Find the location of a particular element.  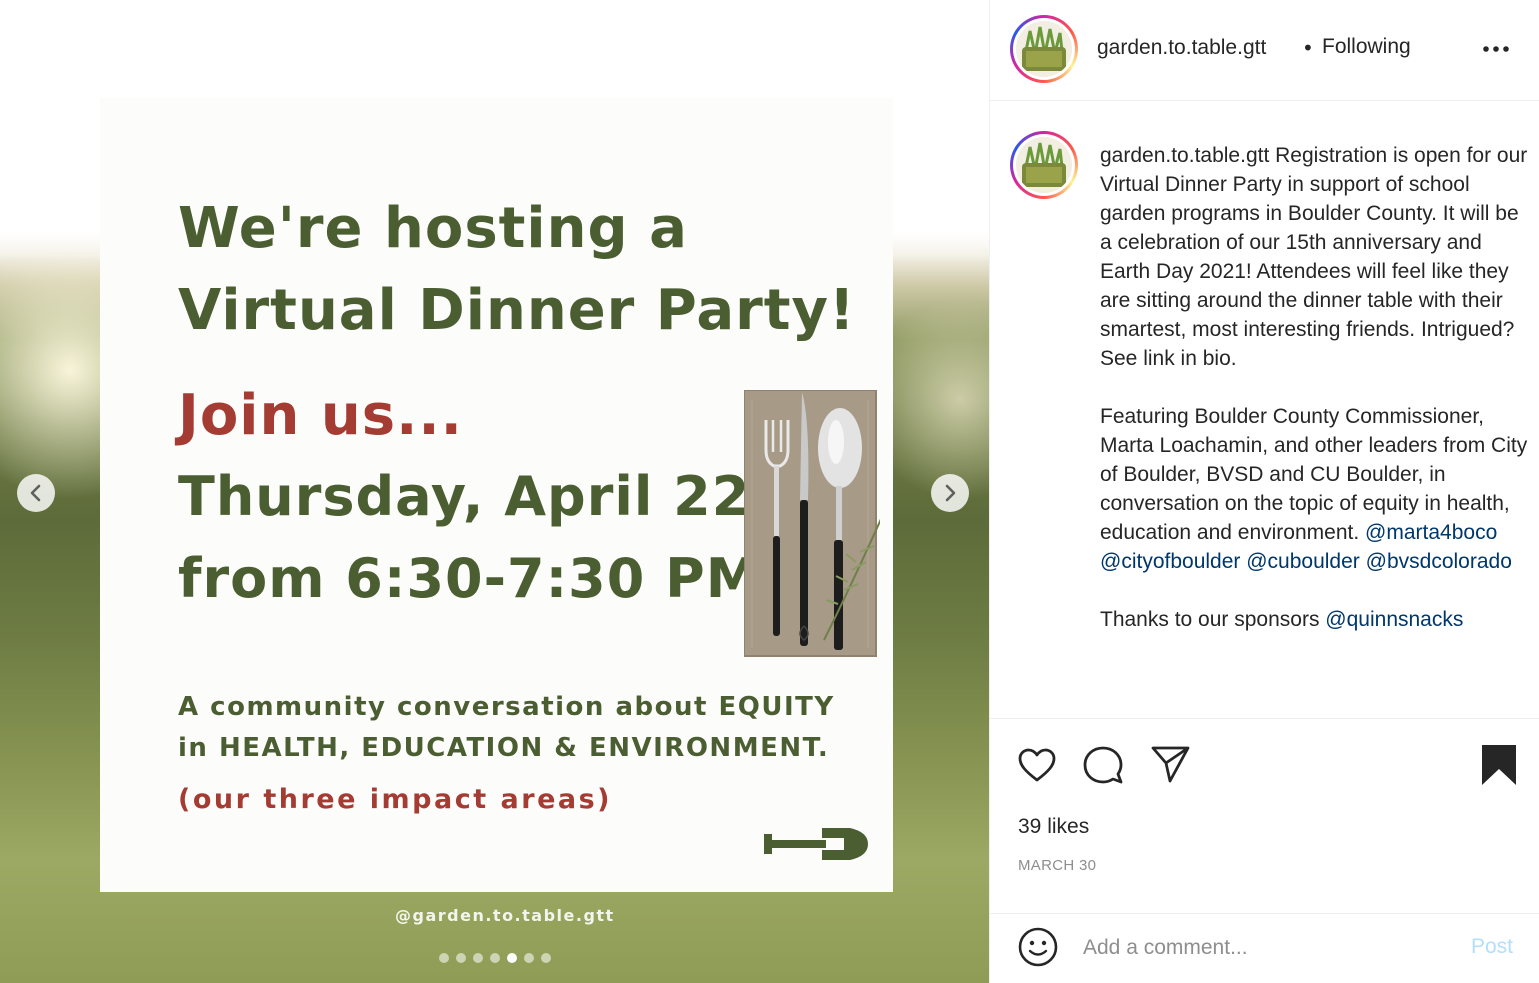

chevron-left-icon is located at coordinates (35, 493).